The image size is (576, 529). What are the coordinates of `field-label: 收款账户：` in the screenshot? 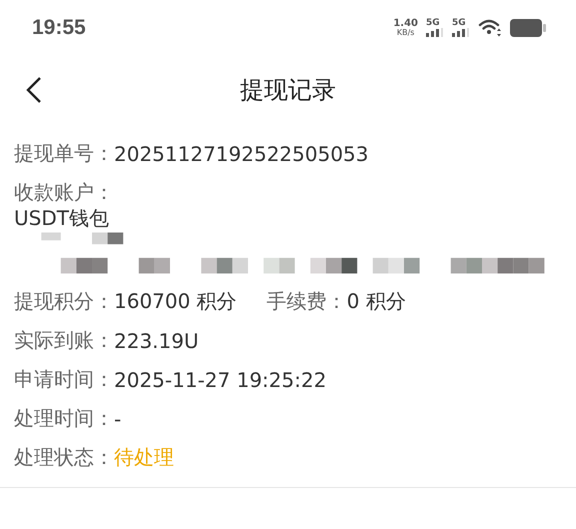 It's located at (64, 192).